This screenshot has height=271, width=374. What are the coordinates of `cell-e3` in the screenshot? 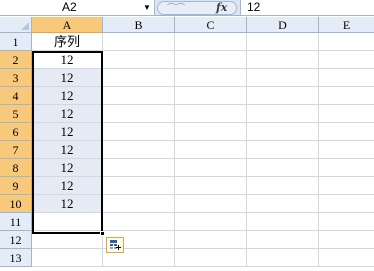 It's located at (346, 78).